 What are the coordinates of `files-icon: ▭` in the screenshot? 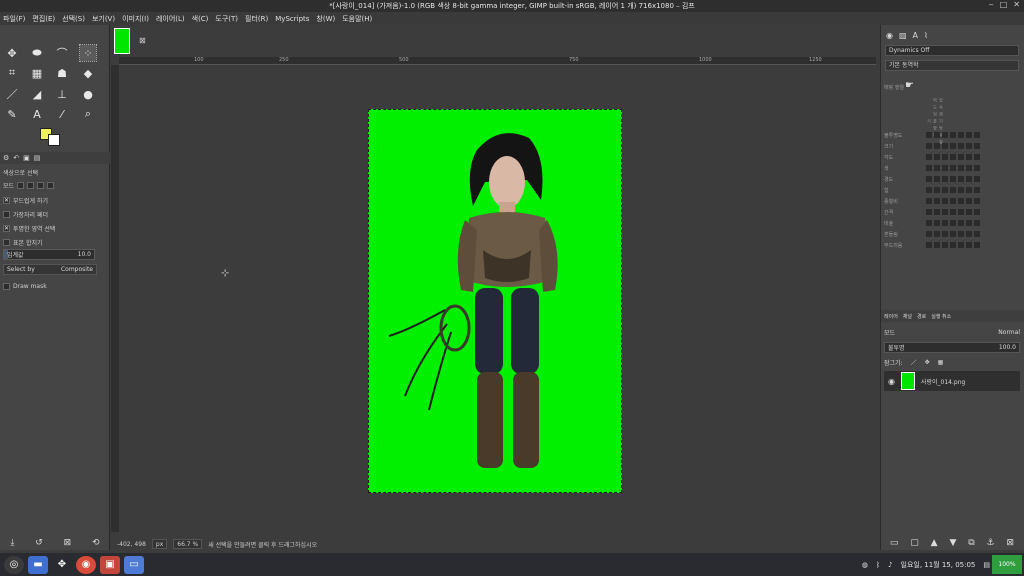 It's located at (134, 564).